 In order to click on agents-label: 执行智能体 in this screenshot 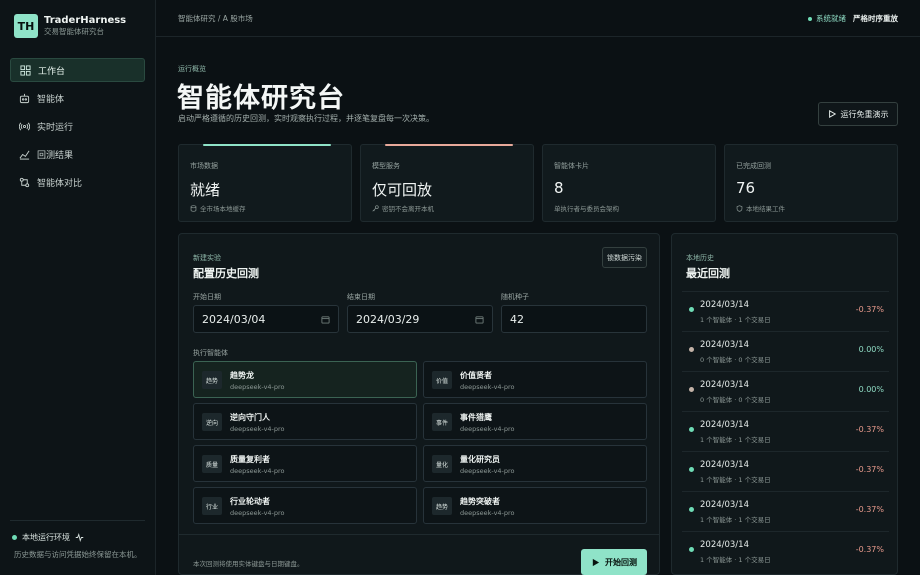, I will do `click(210, 353)`.